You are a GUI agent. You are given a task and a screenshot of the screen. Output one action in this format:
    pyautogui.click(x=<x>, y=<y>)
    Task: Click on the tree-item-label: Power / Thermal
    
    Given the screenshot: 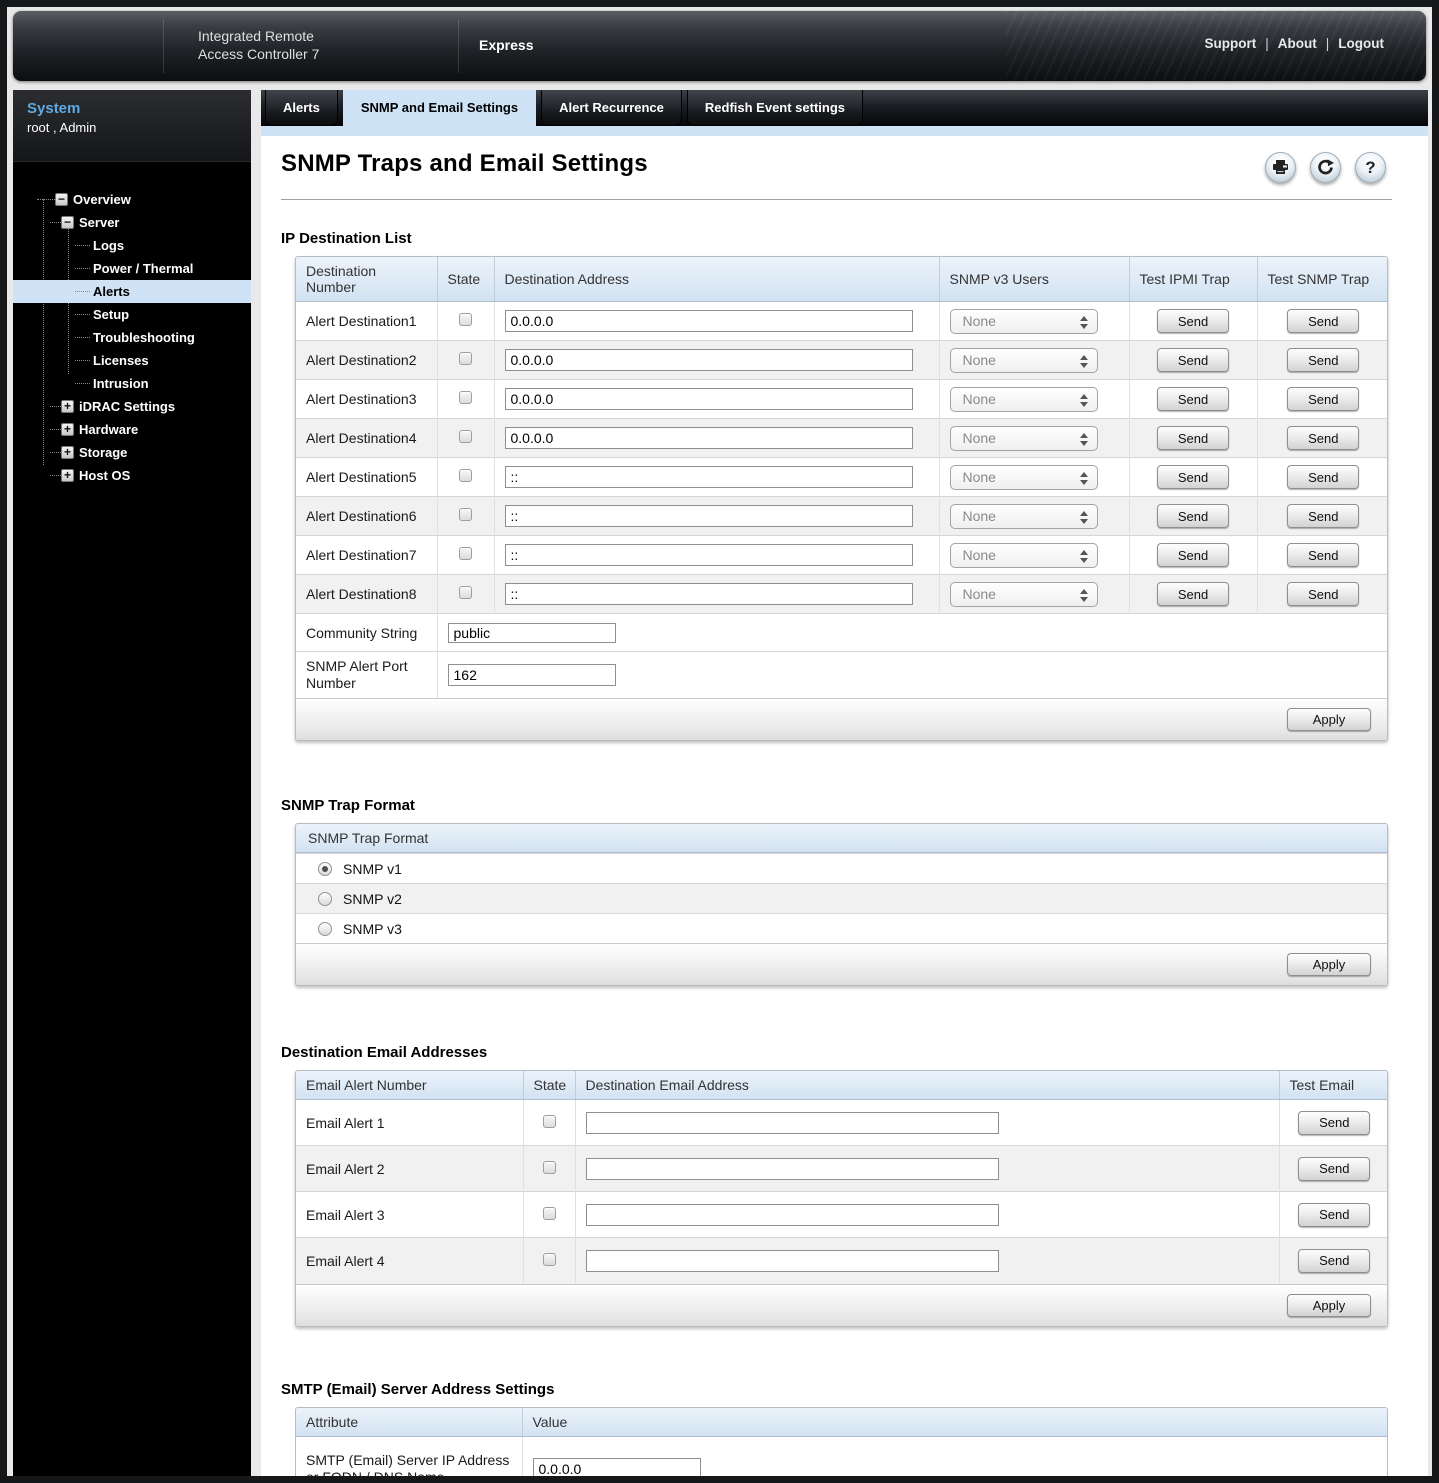 What is the action you would take?
    pyautogui.click(x=143, y=268)
    